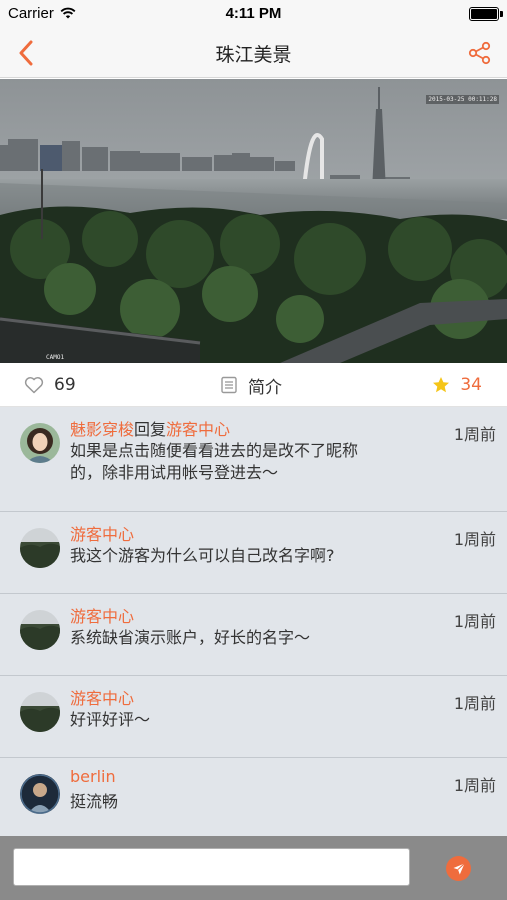  I want to click on send-icon, so click(459, 868).